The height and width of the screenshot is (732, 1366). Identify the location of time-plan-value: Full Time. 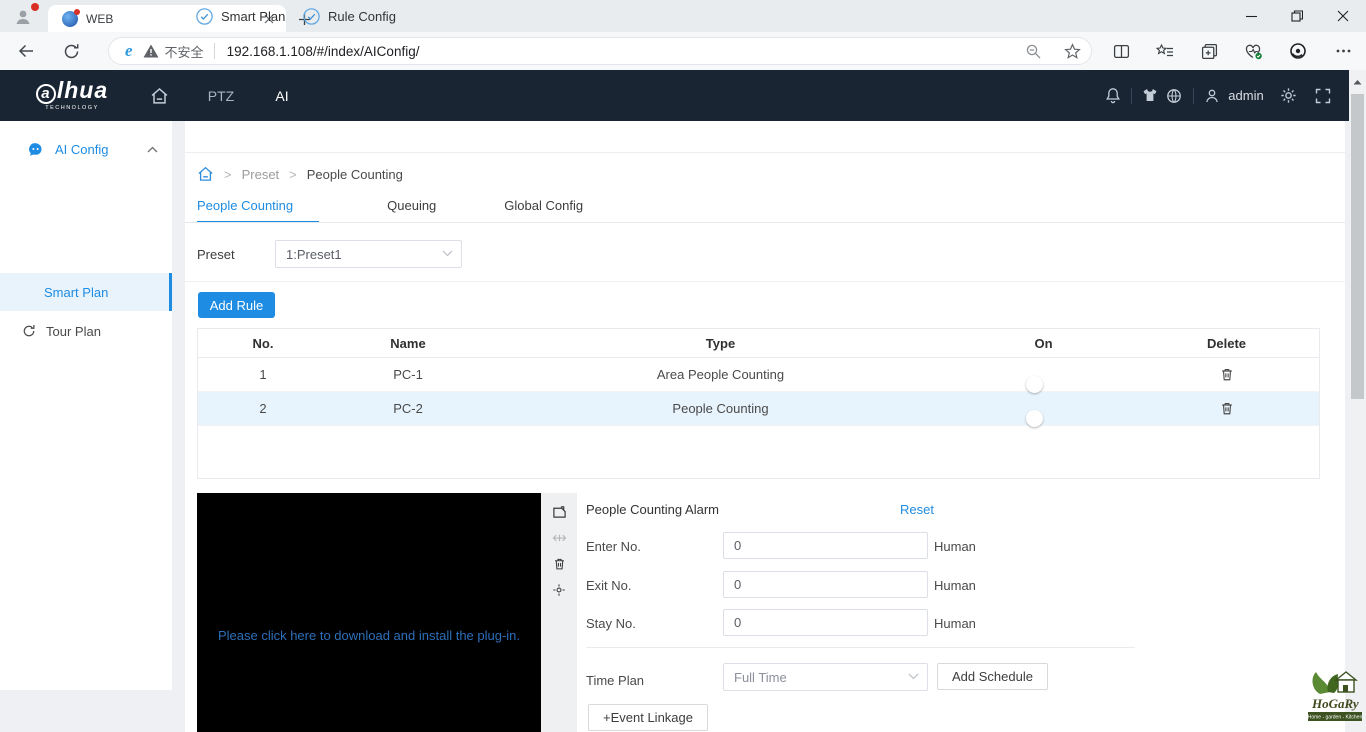
(760, 677).